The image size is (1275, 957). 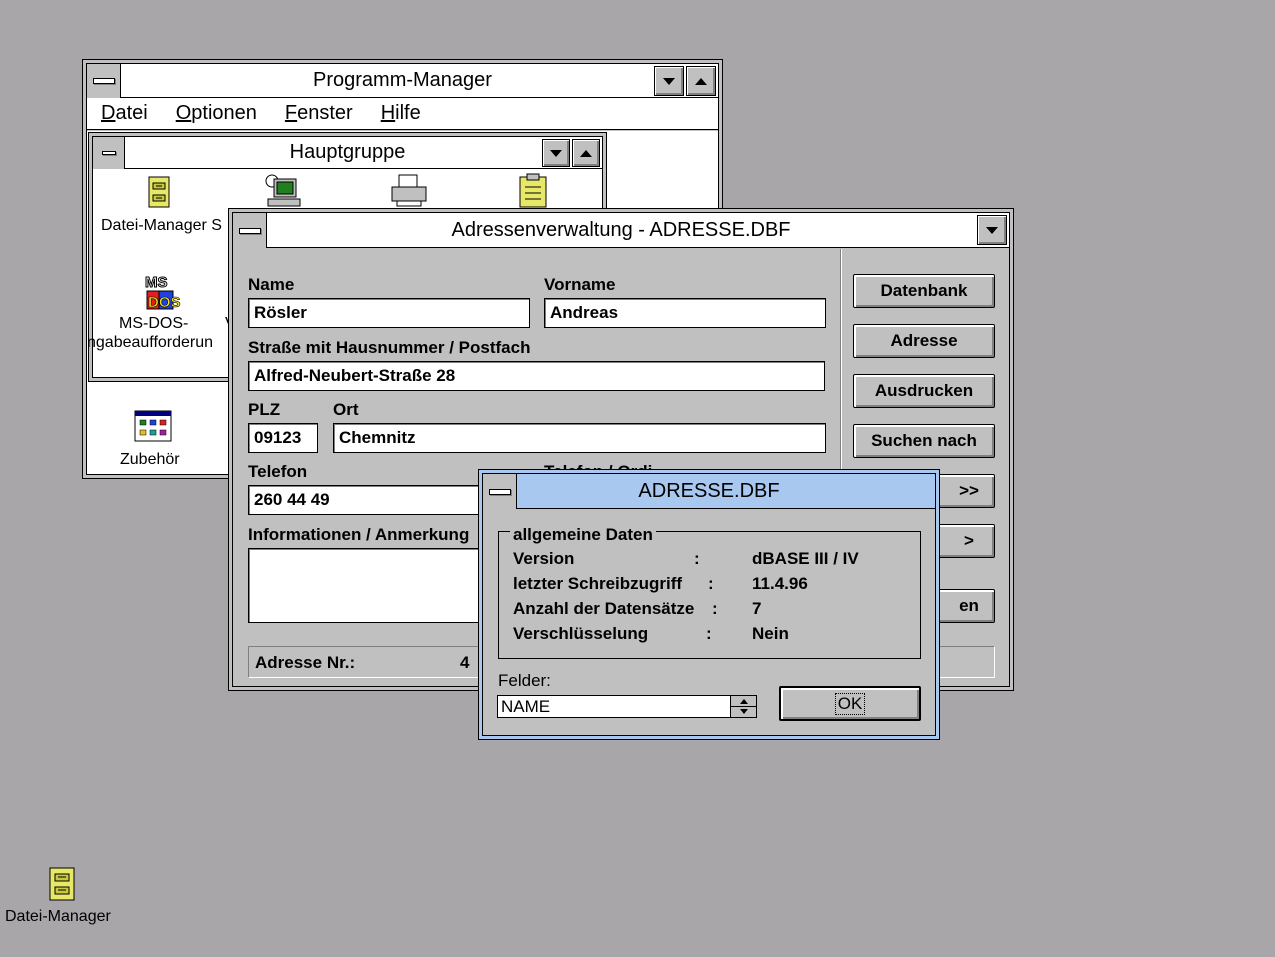 What do you see at coordinates (604, 608) in the screenshot?
I see `row-count-key: Anzahl der Datensätze` at bounding box center [604, 608].